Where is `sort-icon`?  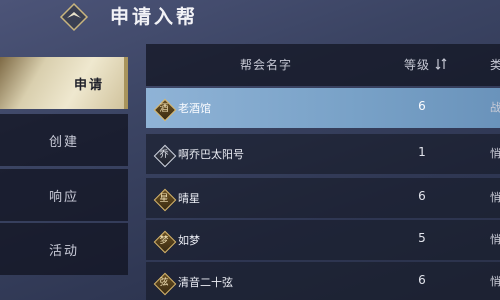
sort-icon is located at coordinates (441, 64).